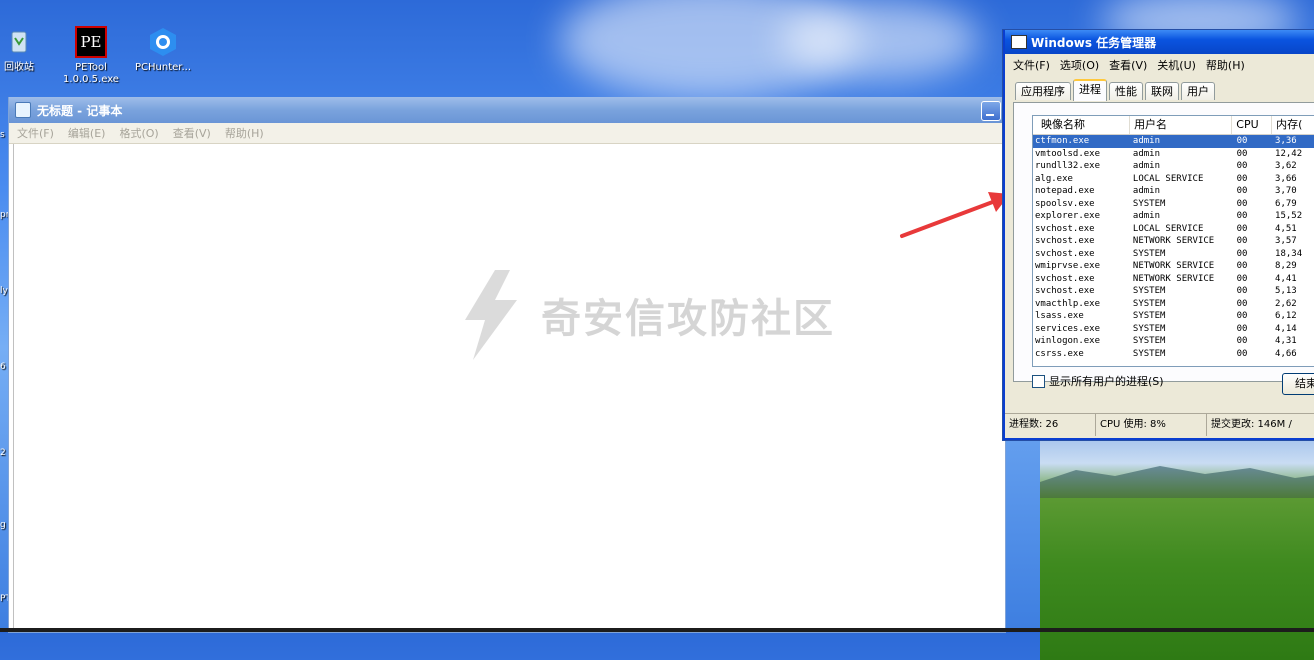 The height and width of the screenshot is (660, 1314). What do you see at coordinates (645, 315) in the screenshot?
I see `watermark: 奇安信攻防社区` at bounding box center [645, 315].